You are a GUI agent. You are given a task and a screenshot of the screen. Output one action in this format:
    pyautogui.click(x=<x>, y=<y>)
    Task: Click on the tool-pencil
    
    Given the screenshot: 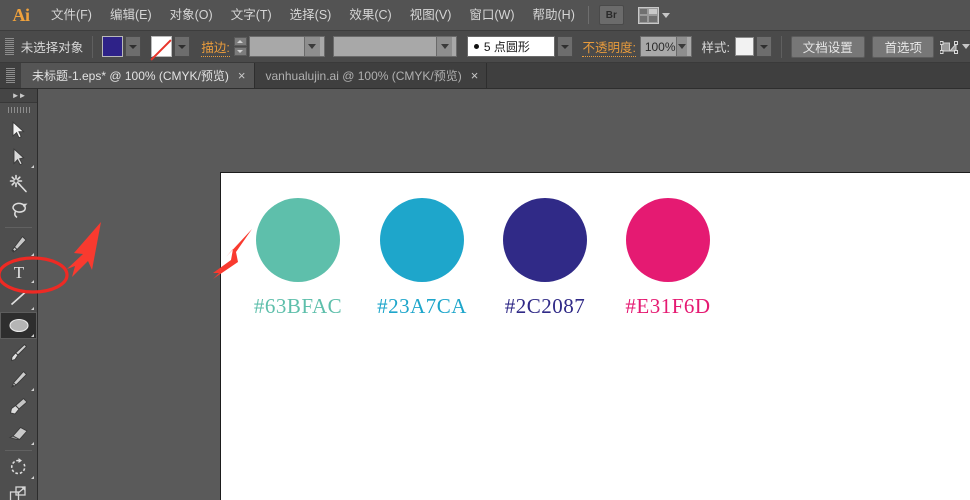 What is the action you would take?
    pyautogui.click(x=18, y=379)
    